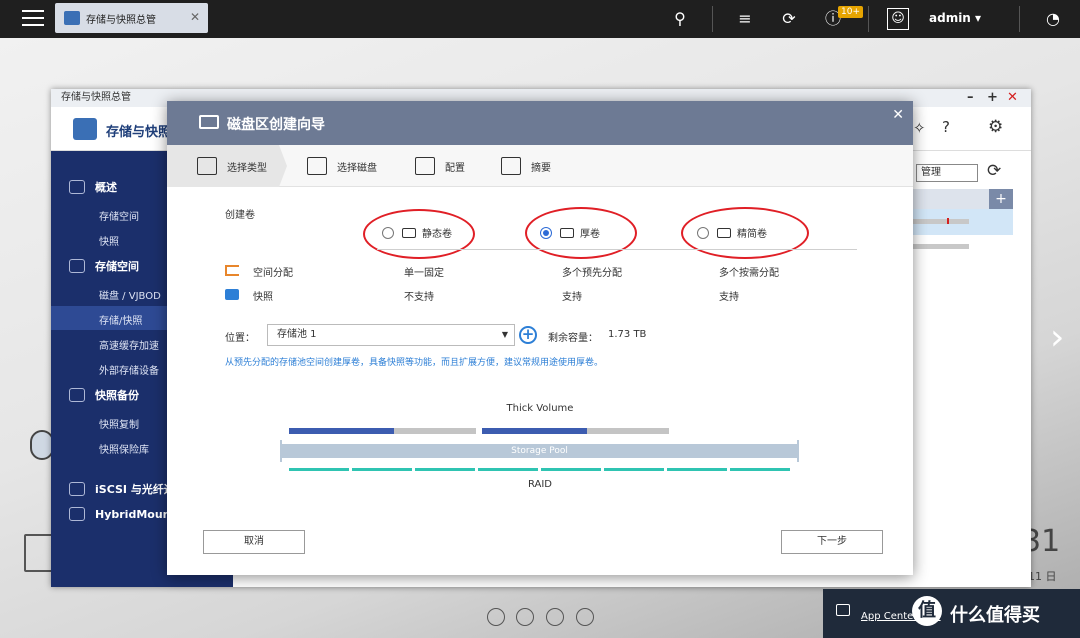 This screenshot has width=1080, height=638. What do you see at coordinates (555, 617) in the screenshot?
I see `book-icon` at bounding box center [555, 617].